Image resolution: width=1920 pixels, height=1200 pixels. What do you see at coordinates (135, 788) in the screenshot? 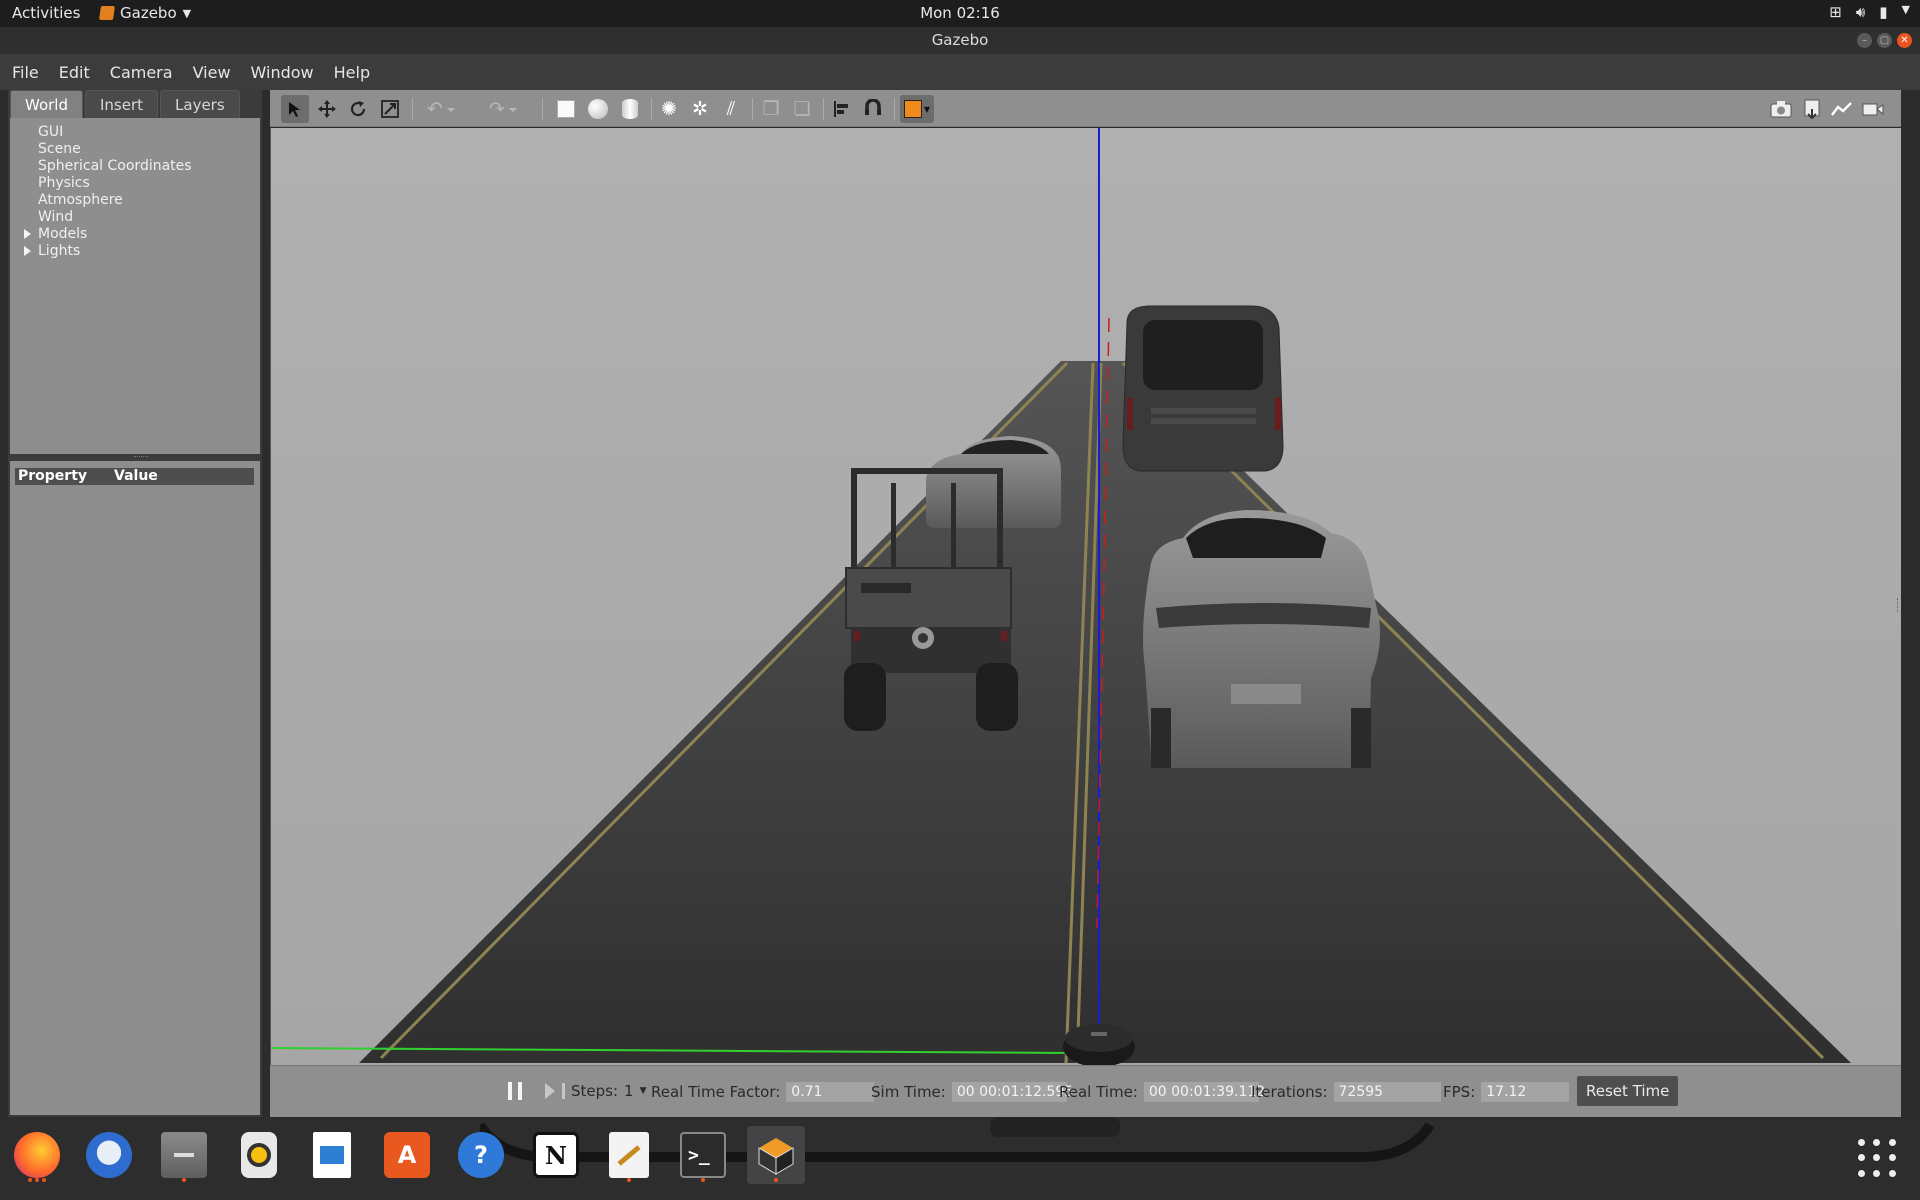
I see `property-panel: Property Value` at bounding box center [135, 788].